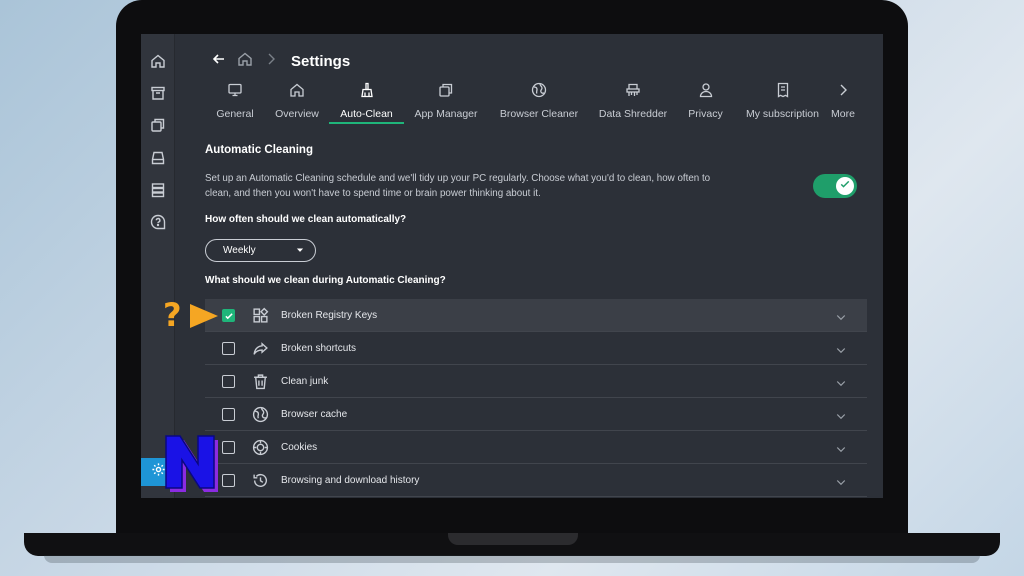 This screenshot has width=1024, height=576. Describe the element at coordinates (158, 190) in the screenshot. I see `list-icon` at that location.